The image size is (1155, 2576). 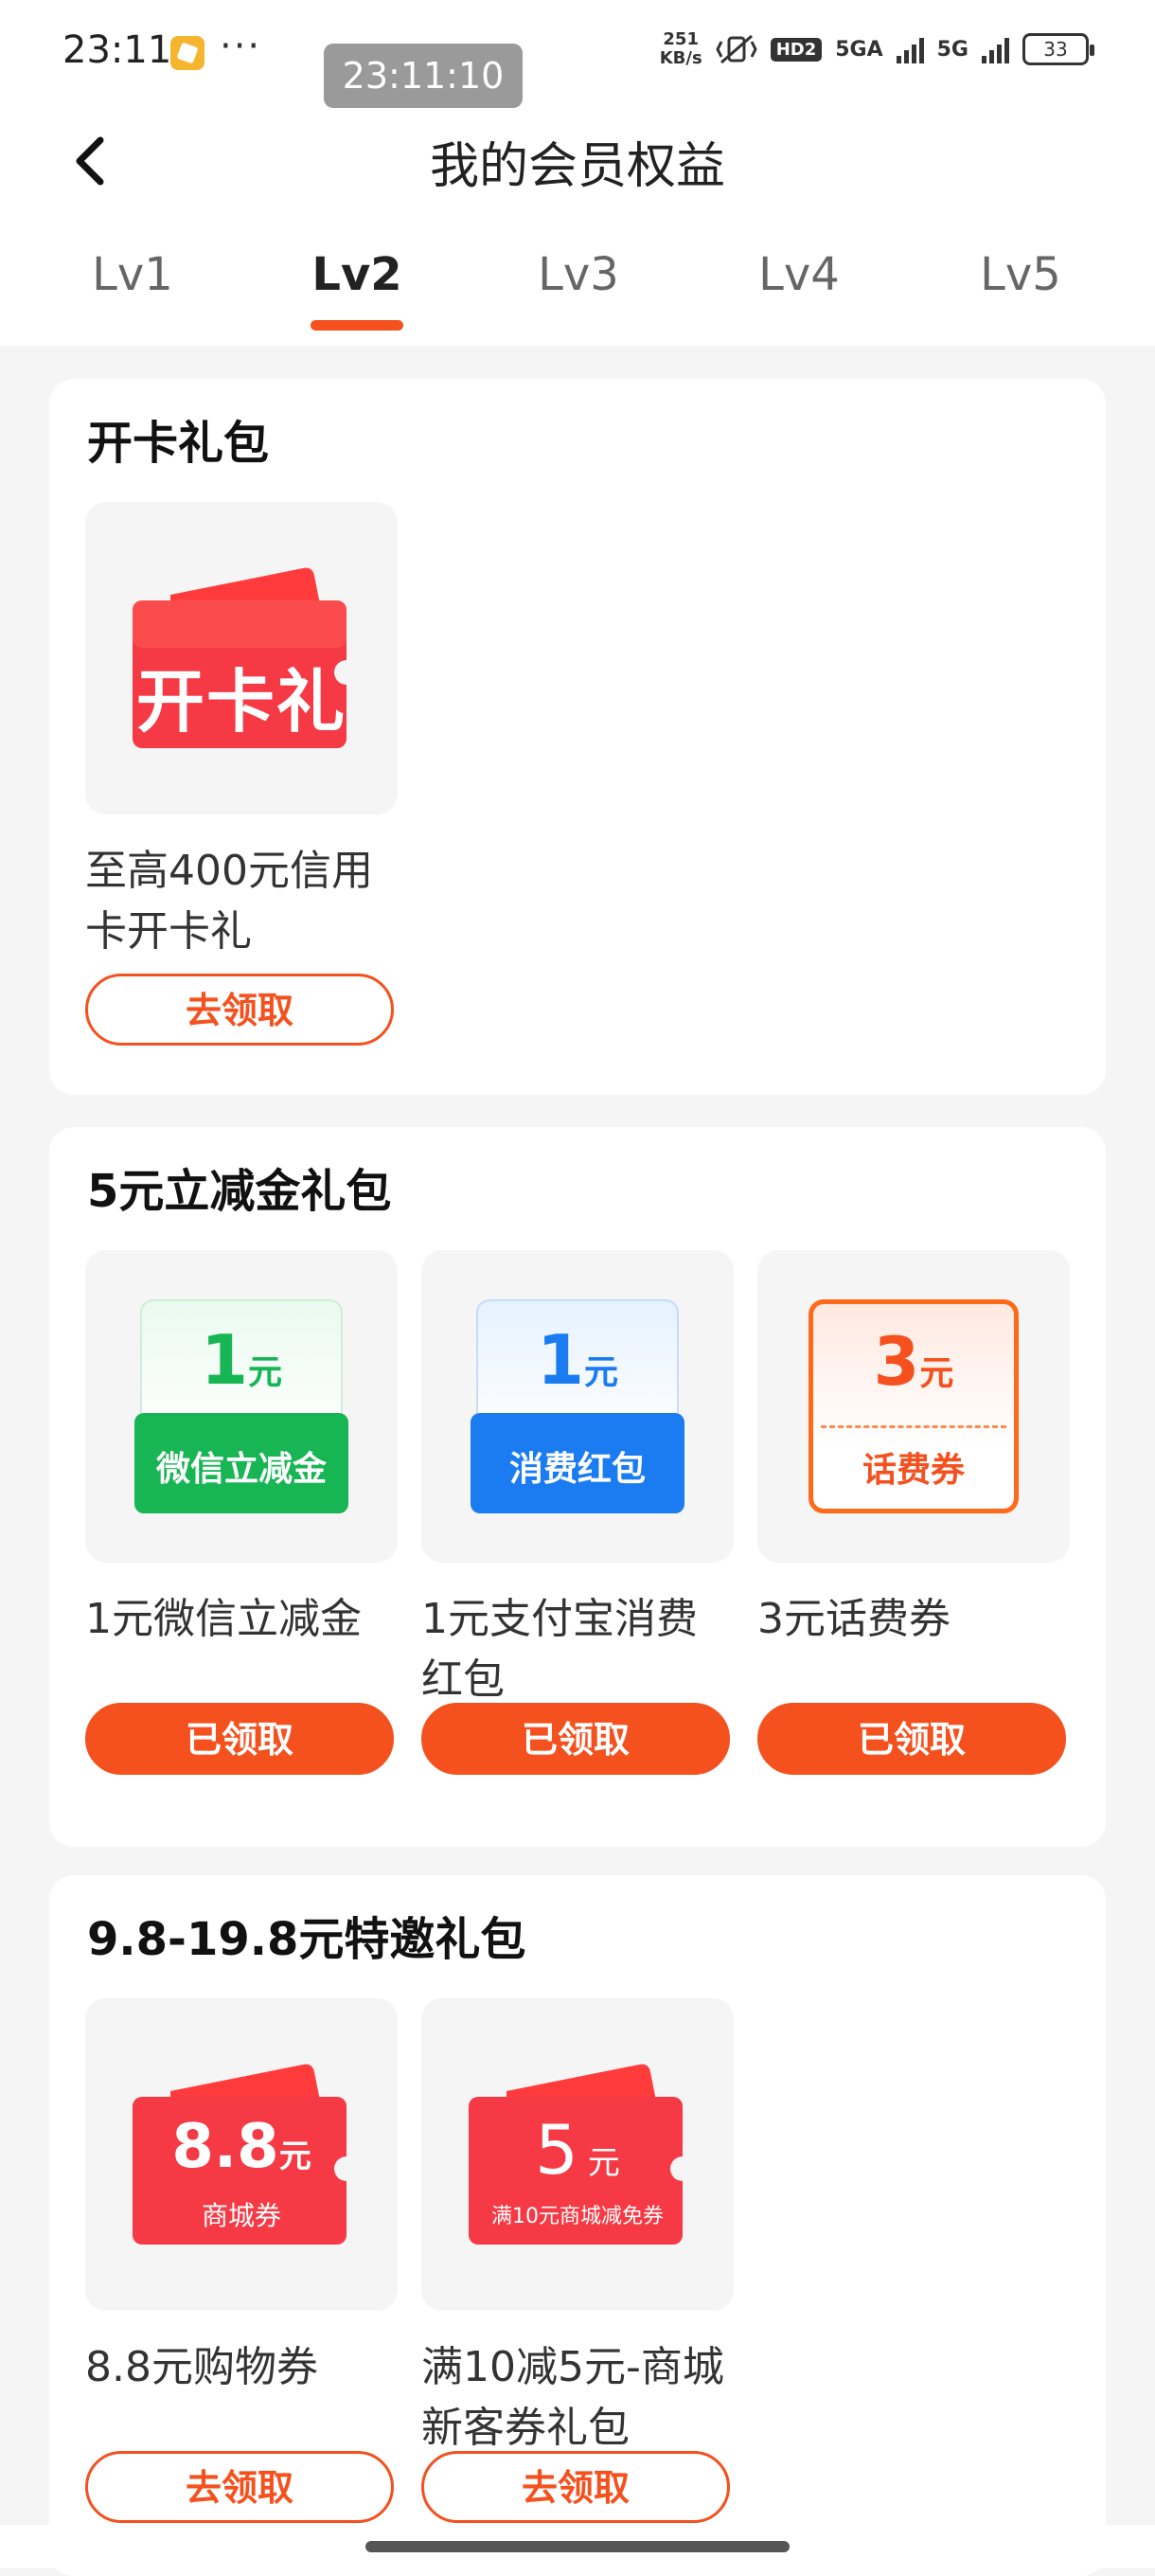 I want to click on status-icons: 251 KB/s HD2 5GA 5G 33, so click(x=876, y=48).